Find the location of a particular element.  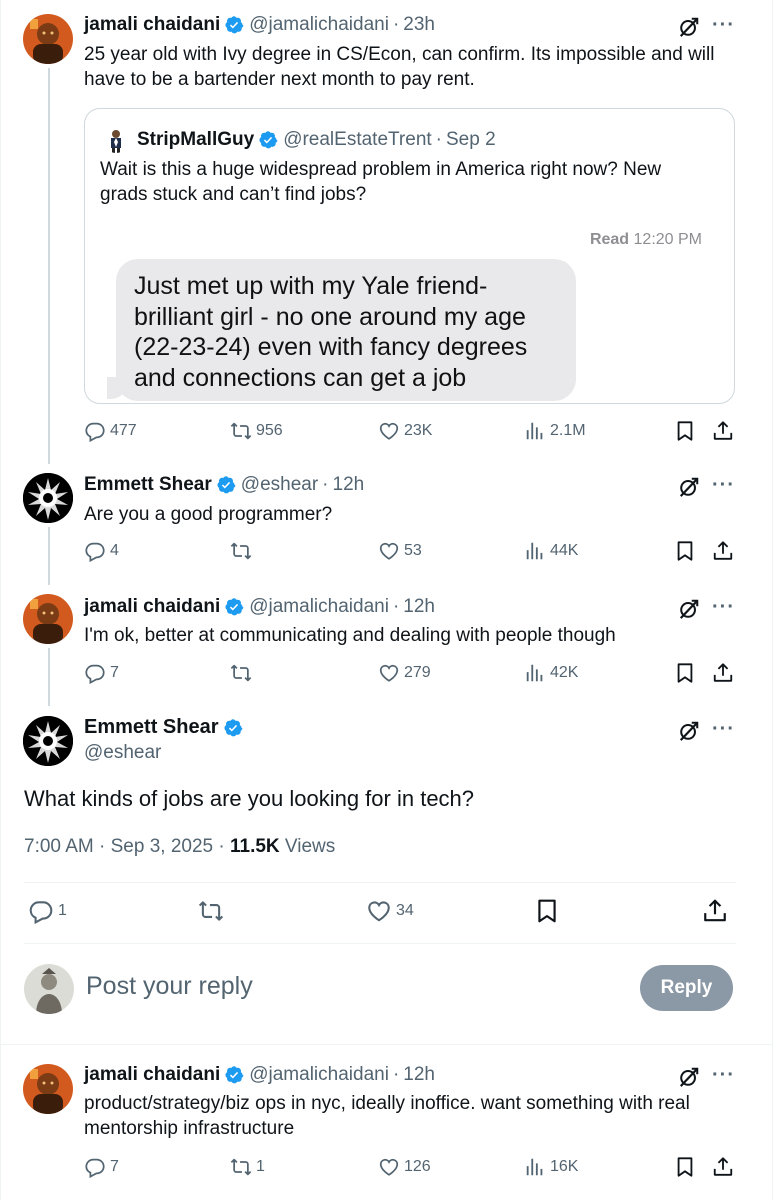

reply-icon is located at coordinates (95, 673).